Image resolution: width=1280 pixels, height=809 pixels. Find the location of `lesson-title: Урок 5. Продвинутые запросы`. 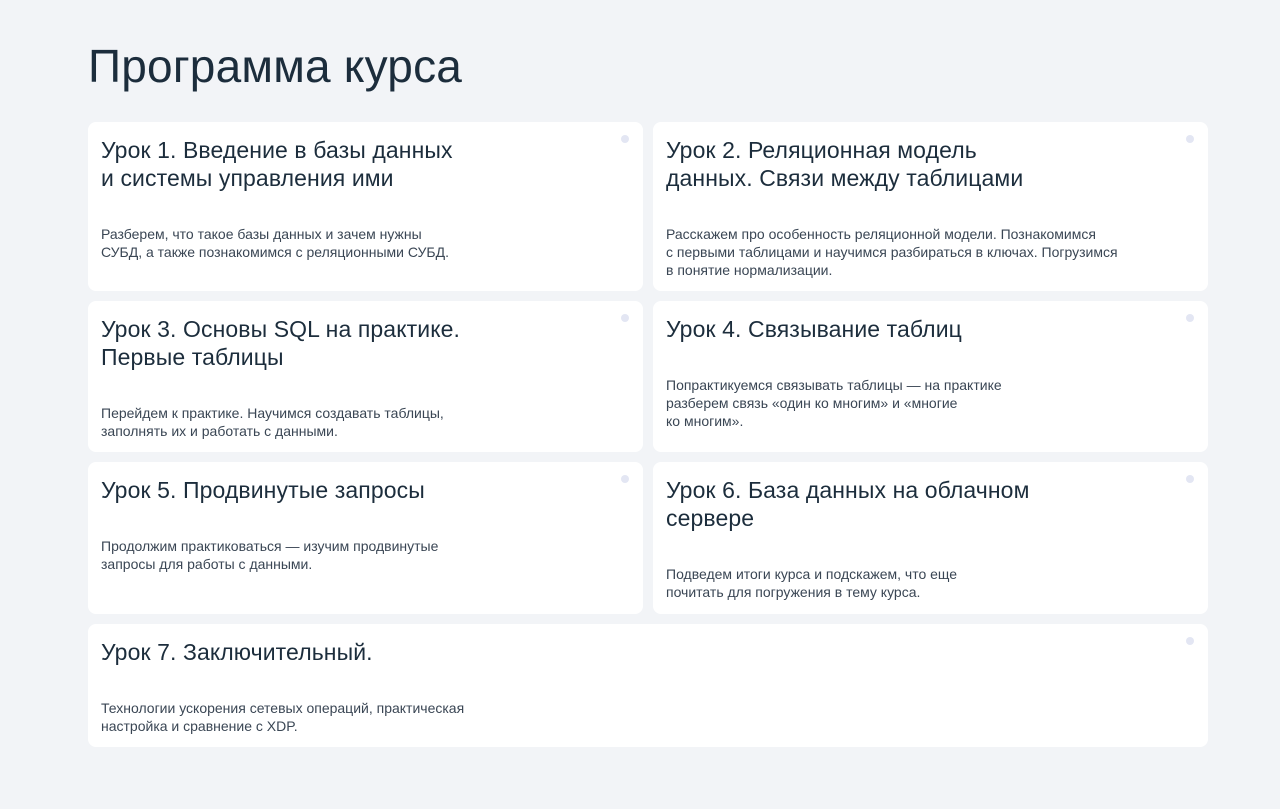

lesson-title: Урок 5. Продвинутые запросы is located at coordinates (263, 490).